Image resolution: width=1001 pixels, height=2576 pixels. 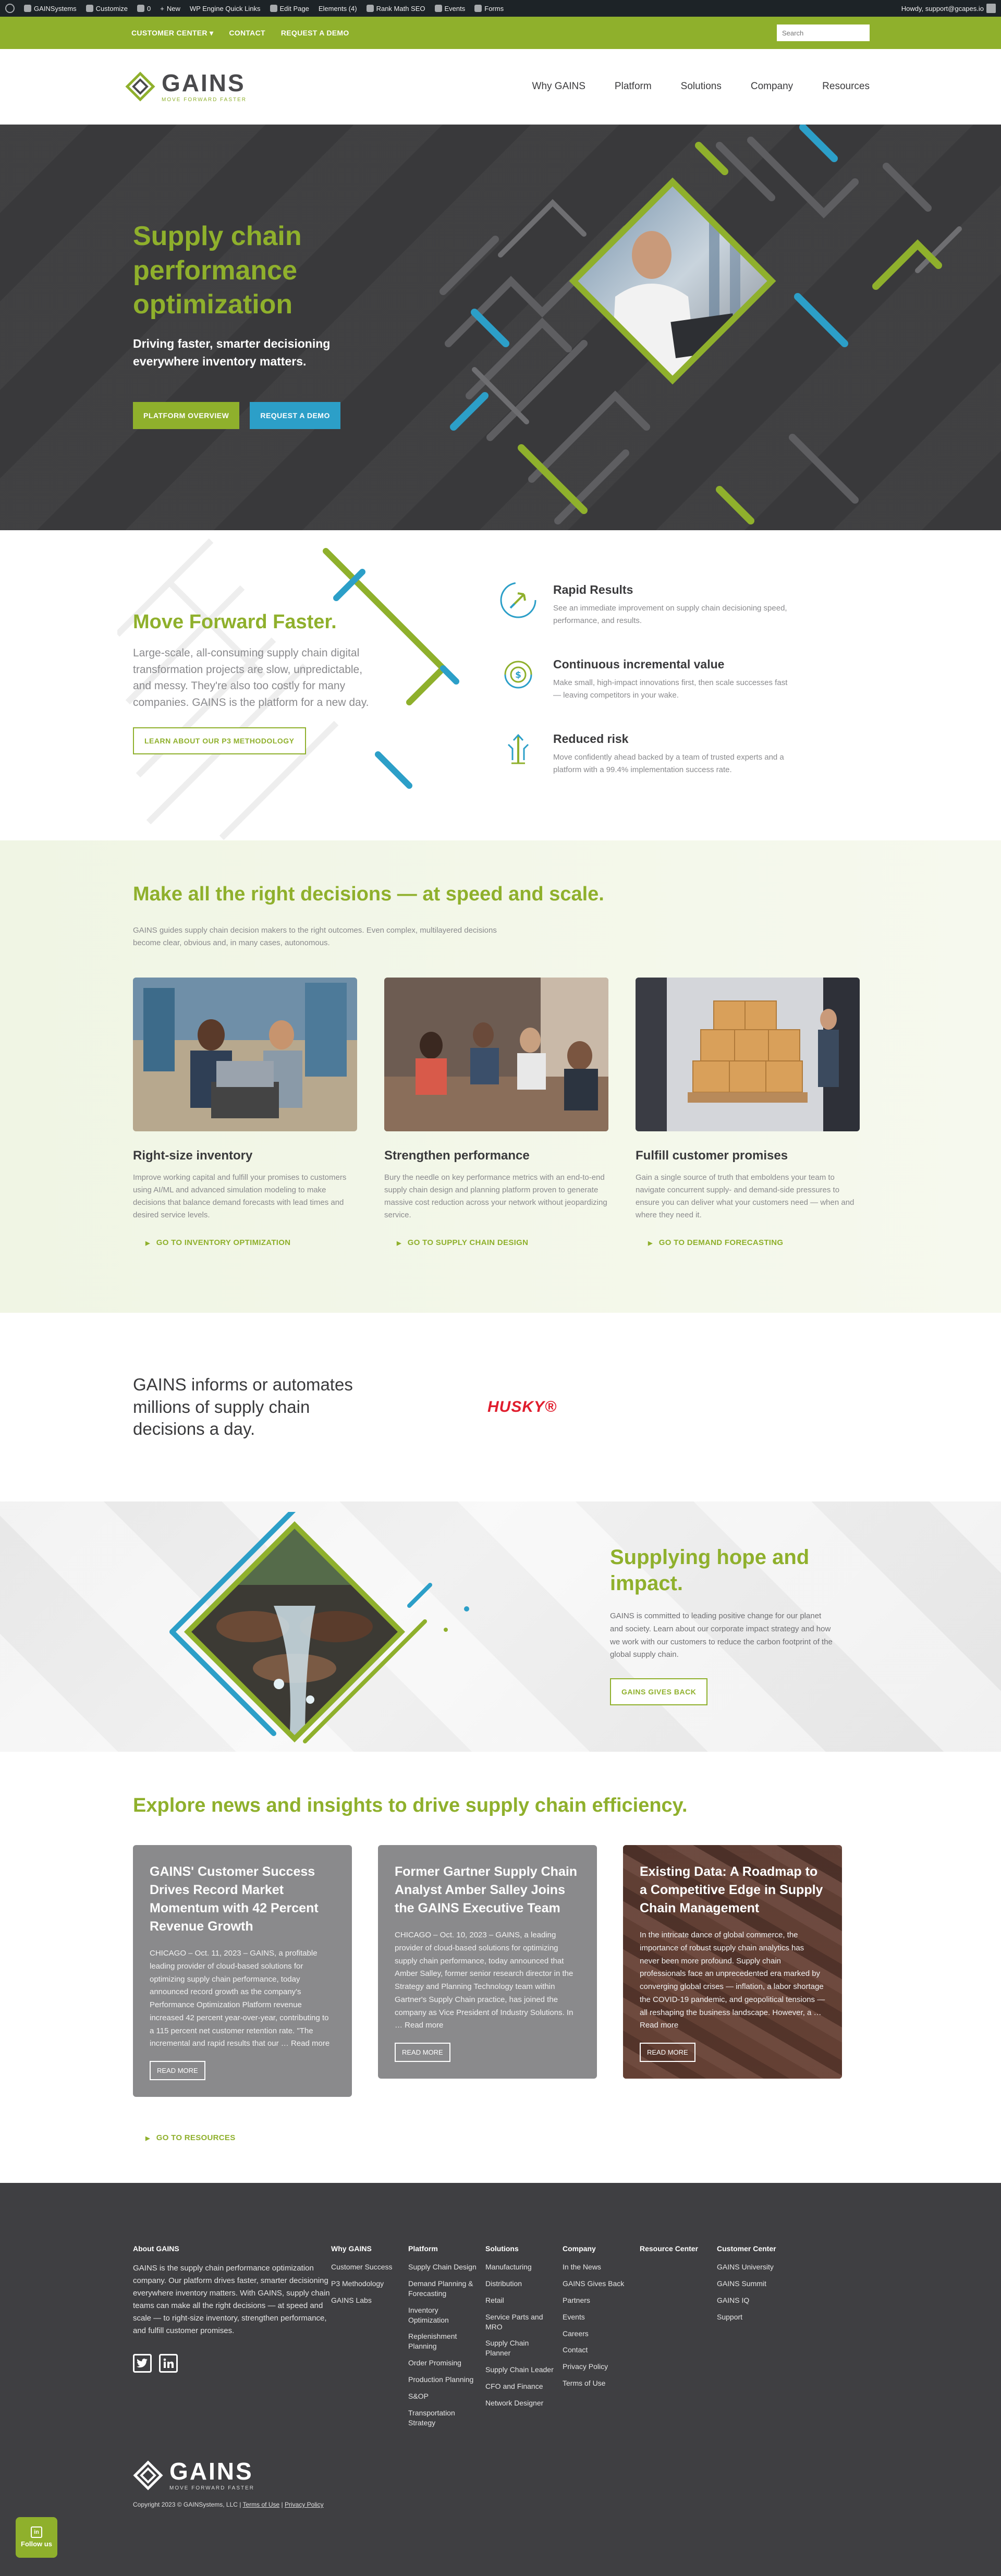 What do you see at coordinates (447, 2341) in the screenshot?
I see `footer-link: Replenishment Planning` at bounding box center [447, 2341].